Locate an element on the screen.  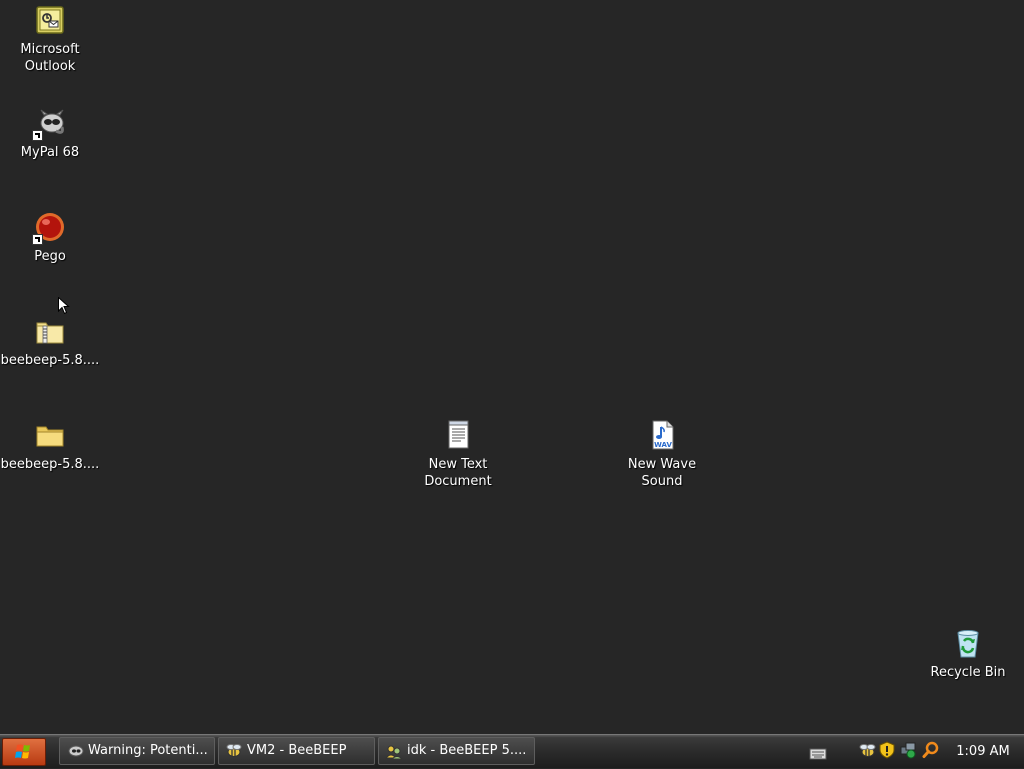
outlook-icon is located at coordinates (50, 20).